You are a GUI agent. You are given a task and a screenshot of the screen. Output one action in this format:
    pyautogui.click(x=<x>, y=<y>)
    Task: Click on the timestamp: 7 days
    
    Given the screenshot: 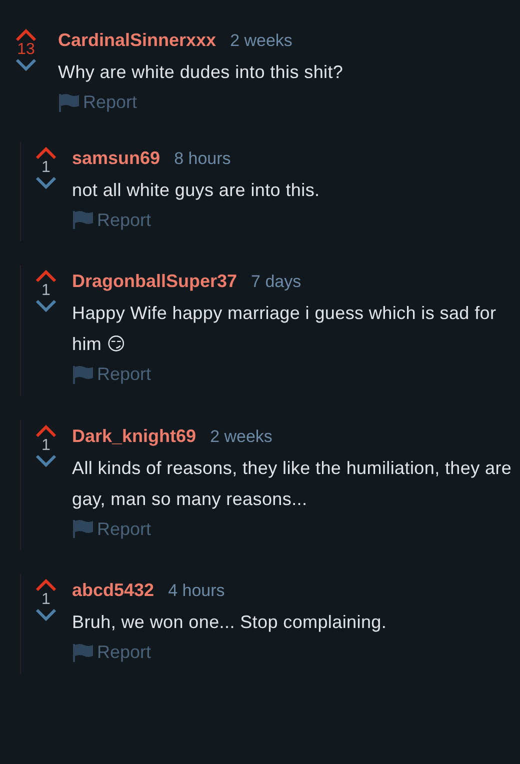 What is the action you would take?
    pyautogui.click(x=276, y=282)
    